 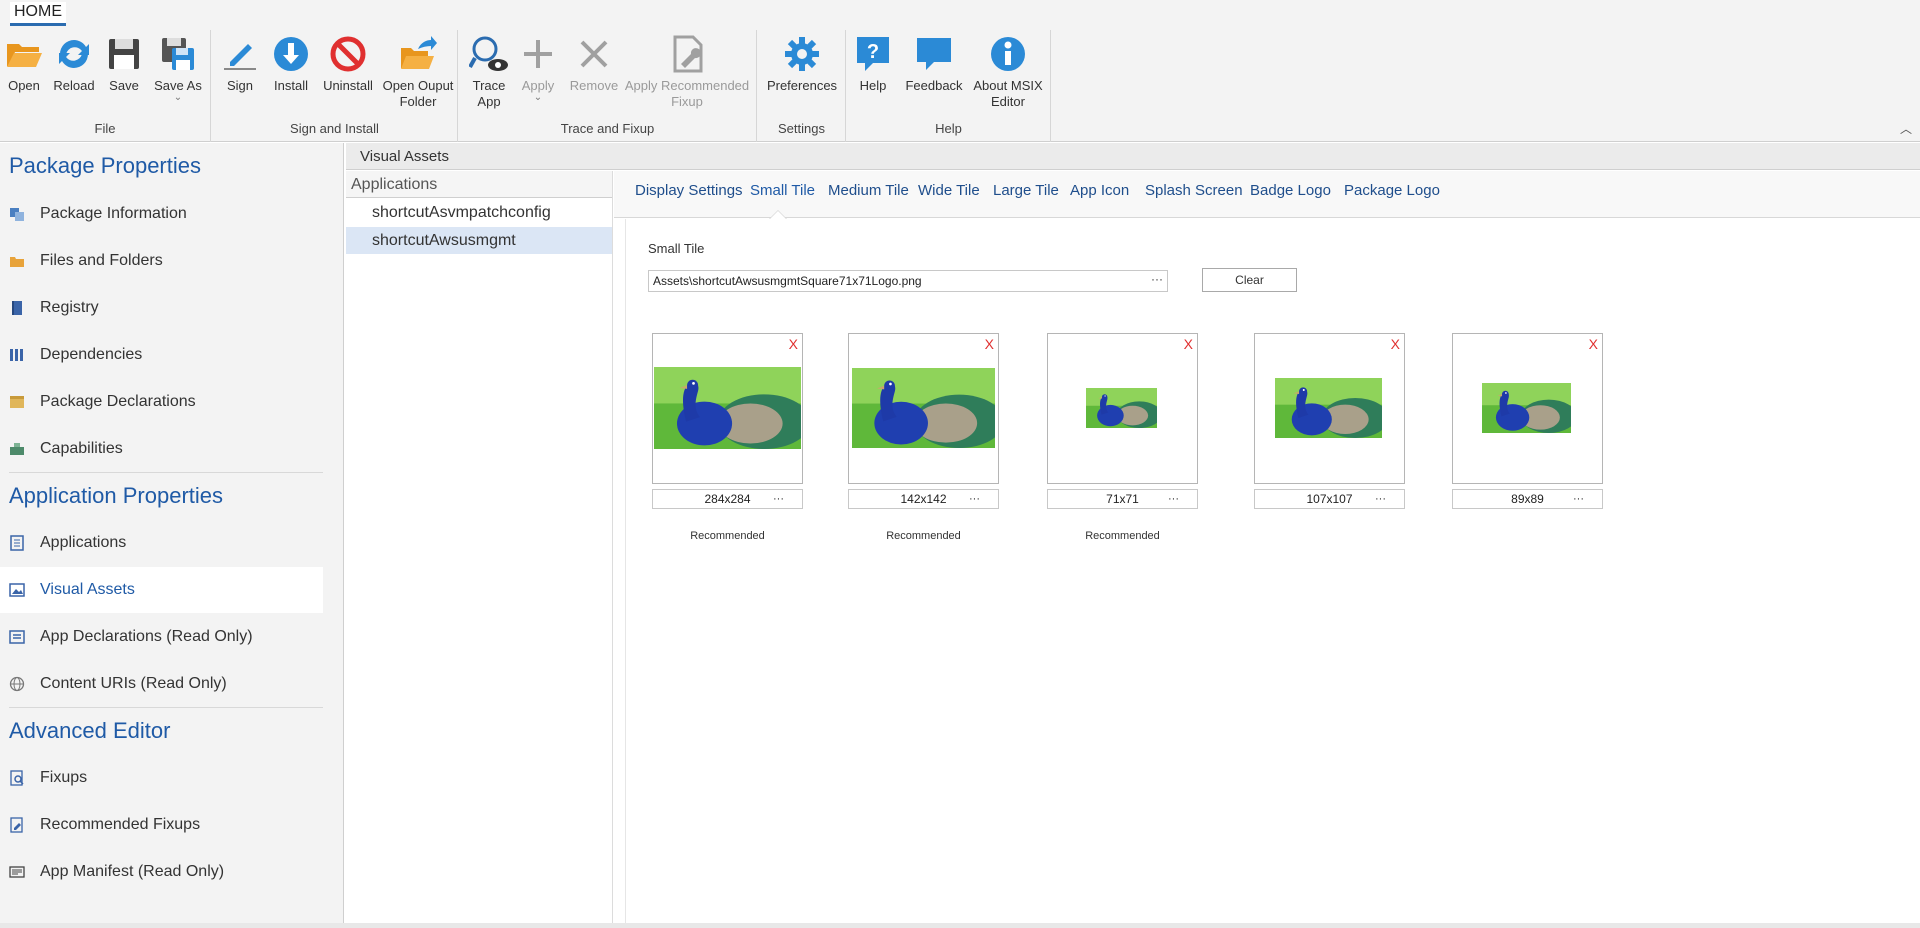 I want to click on preferences-button: Preferences, so click(x=802, y=64).